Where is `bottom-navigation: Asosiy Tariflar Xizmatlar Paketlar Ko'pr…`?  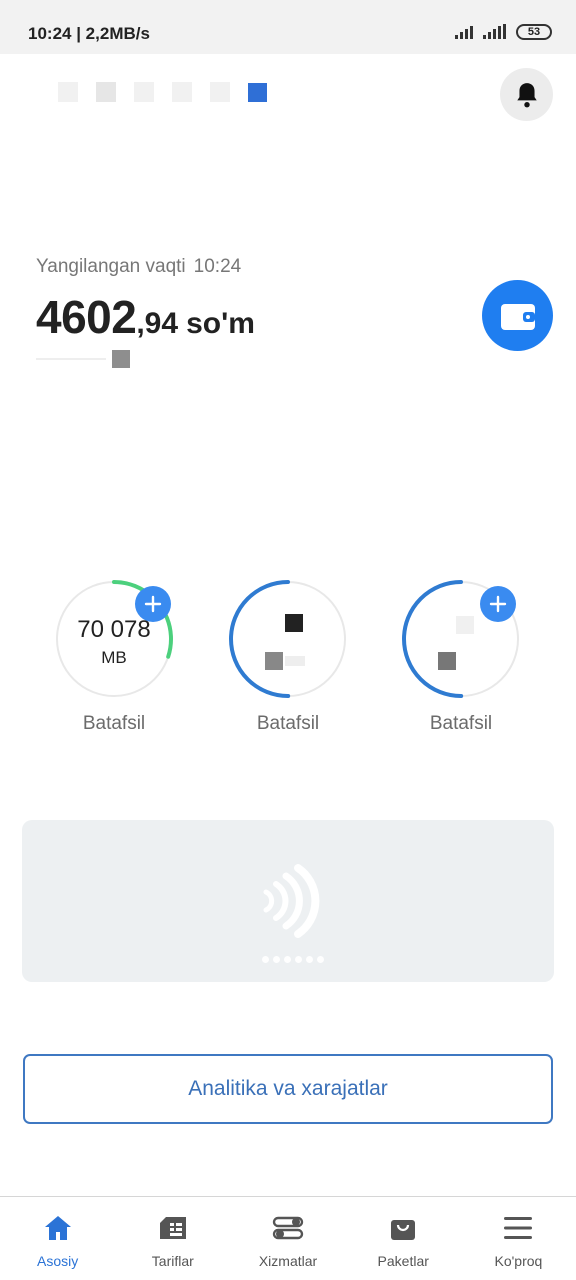 bottom-navigation: Asosiy Tariflar Xizmatlar Paketlar Ko'pr… is located at coordinates (288, 1238).